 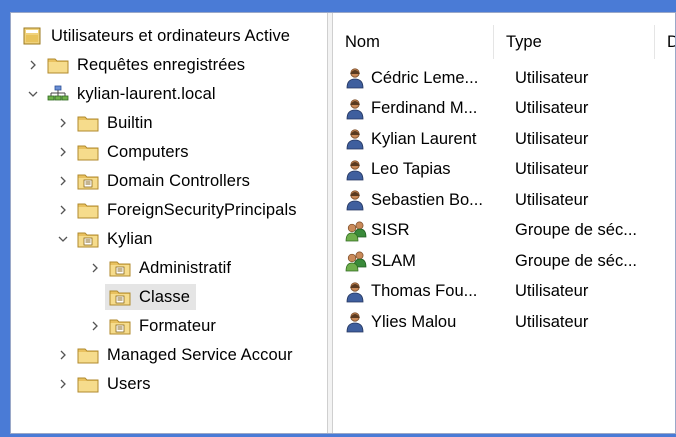 I want to click on column-header-name-label: Nom, so click(x=362, y=41).